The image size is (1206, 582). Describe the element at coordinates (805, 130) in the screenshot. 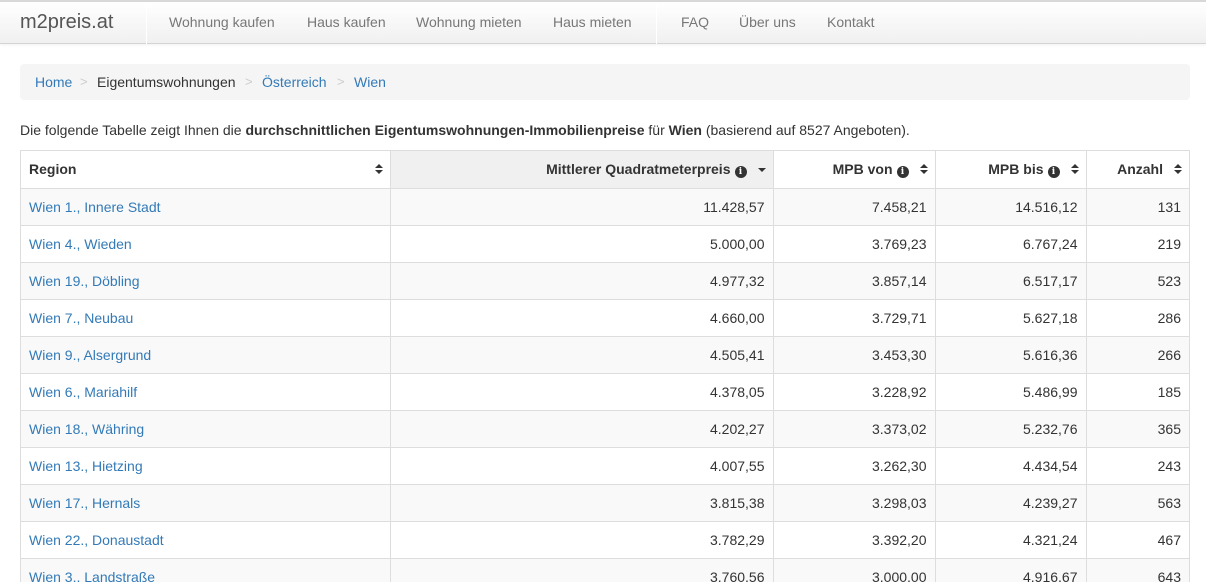

I see `intro-suffix: (basierend auf 8527 Angeboten).` at that location.